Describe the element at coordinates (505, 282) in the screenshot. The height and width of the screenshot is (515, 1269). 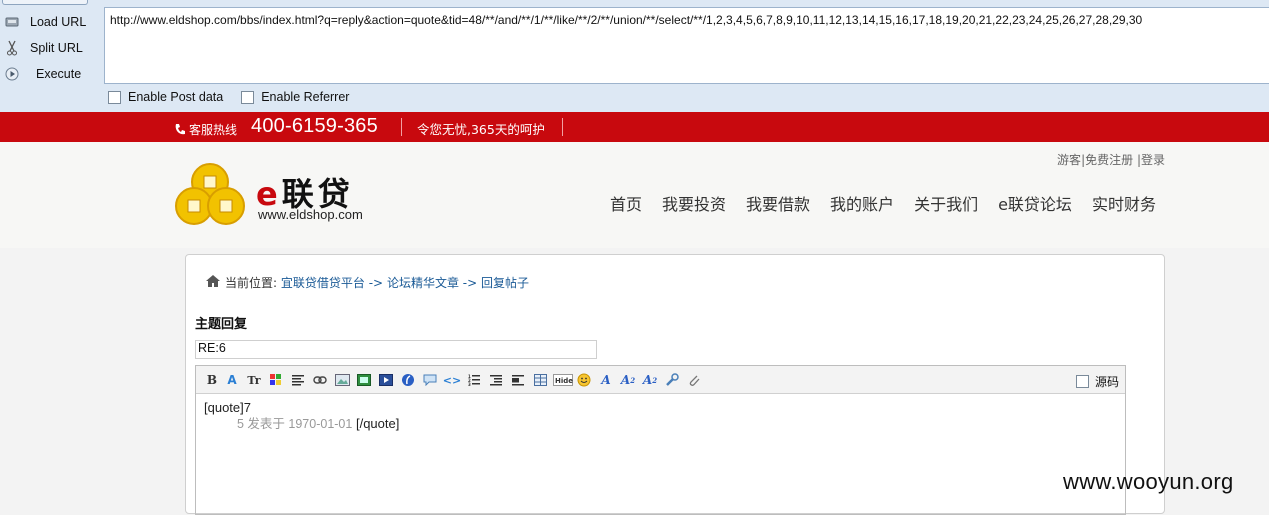
I see `breadcrumb-reply: 回复帖子` at that location.